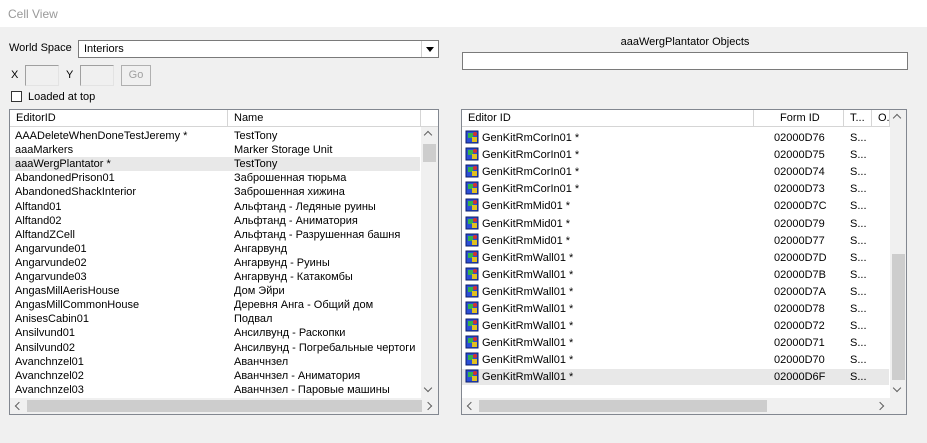  I want to click on go-button: Go, so click(136, 75).